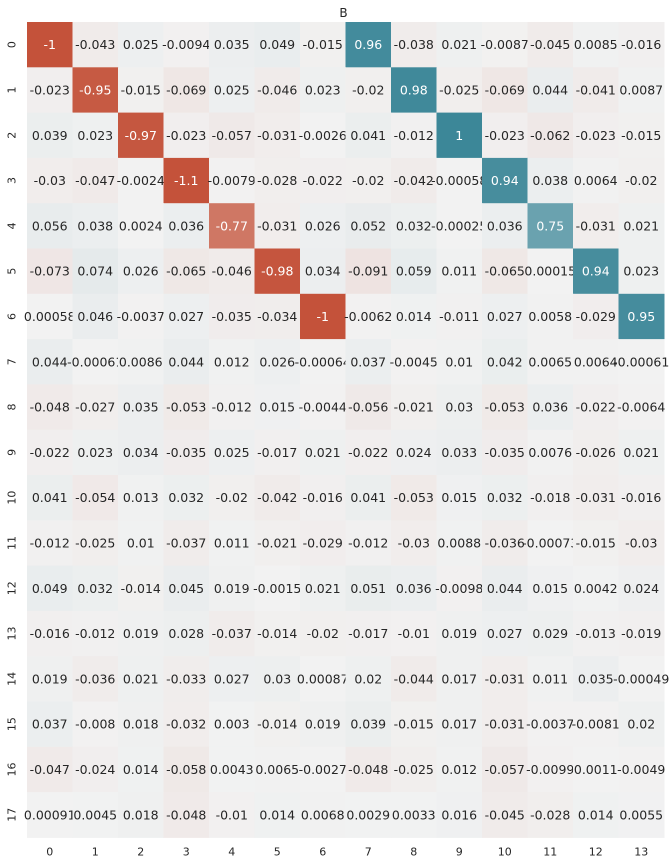 This screenshot has height=865, width=672. Describe the element at coordinates (141, 497) in the screenshot. I see `cell-value-label: 0.013` at that location.